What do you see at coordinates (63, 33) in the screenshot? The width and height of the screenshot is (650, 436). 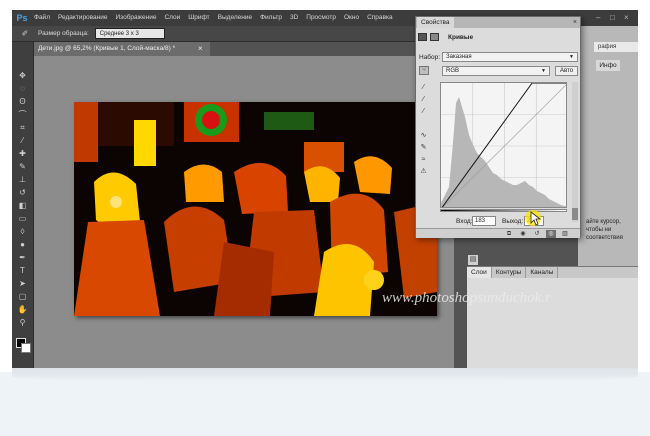 I see `sample-size-label: Размер образца:` at bounding box center [63, 33].